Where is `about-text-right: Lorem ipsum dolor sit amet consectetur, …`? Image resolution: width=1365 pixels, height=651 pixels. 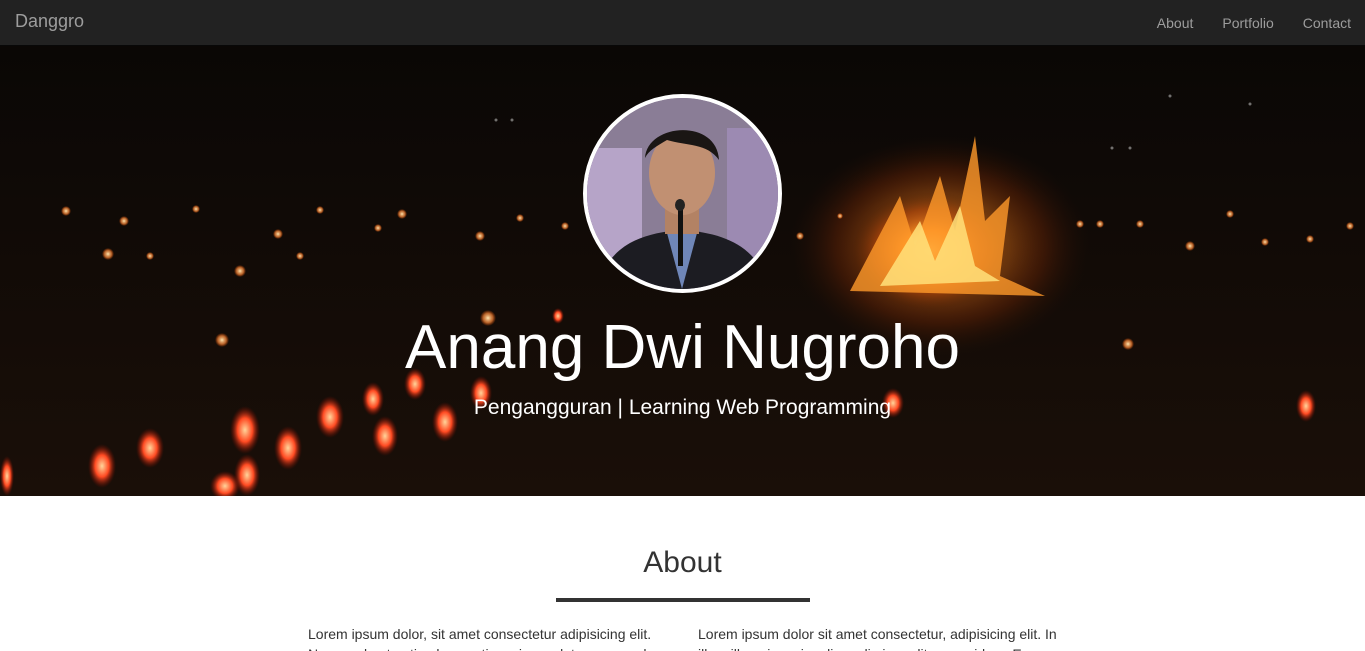
about-text-right: Lorem ipsum dolor sit amet consectetur, … is located at coordinates (877, 638).